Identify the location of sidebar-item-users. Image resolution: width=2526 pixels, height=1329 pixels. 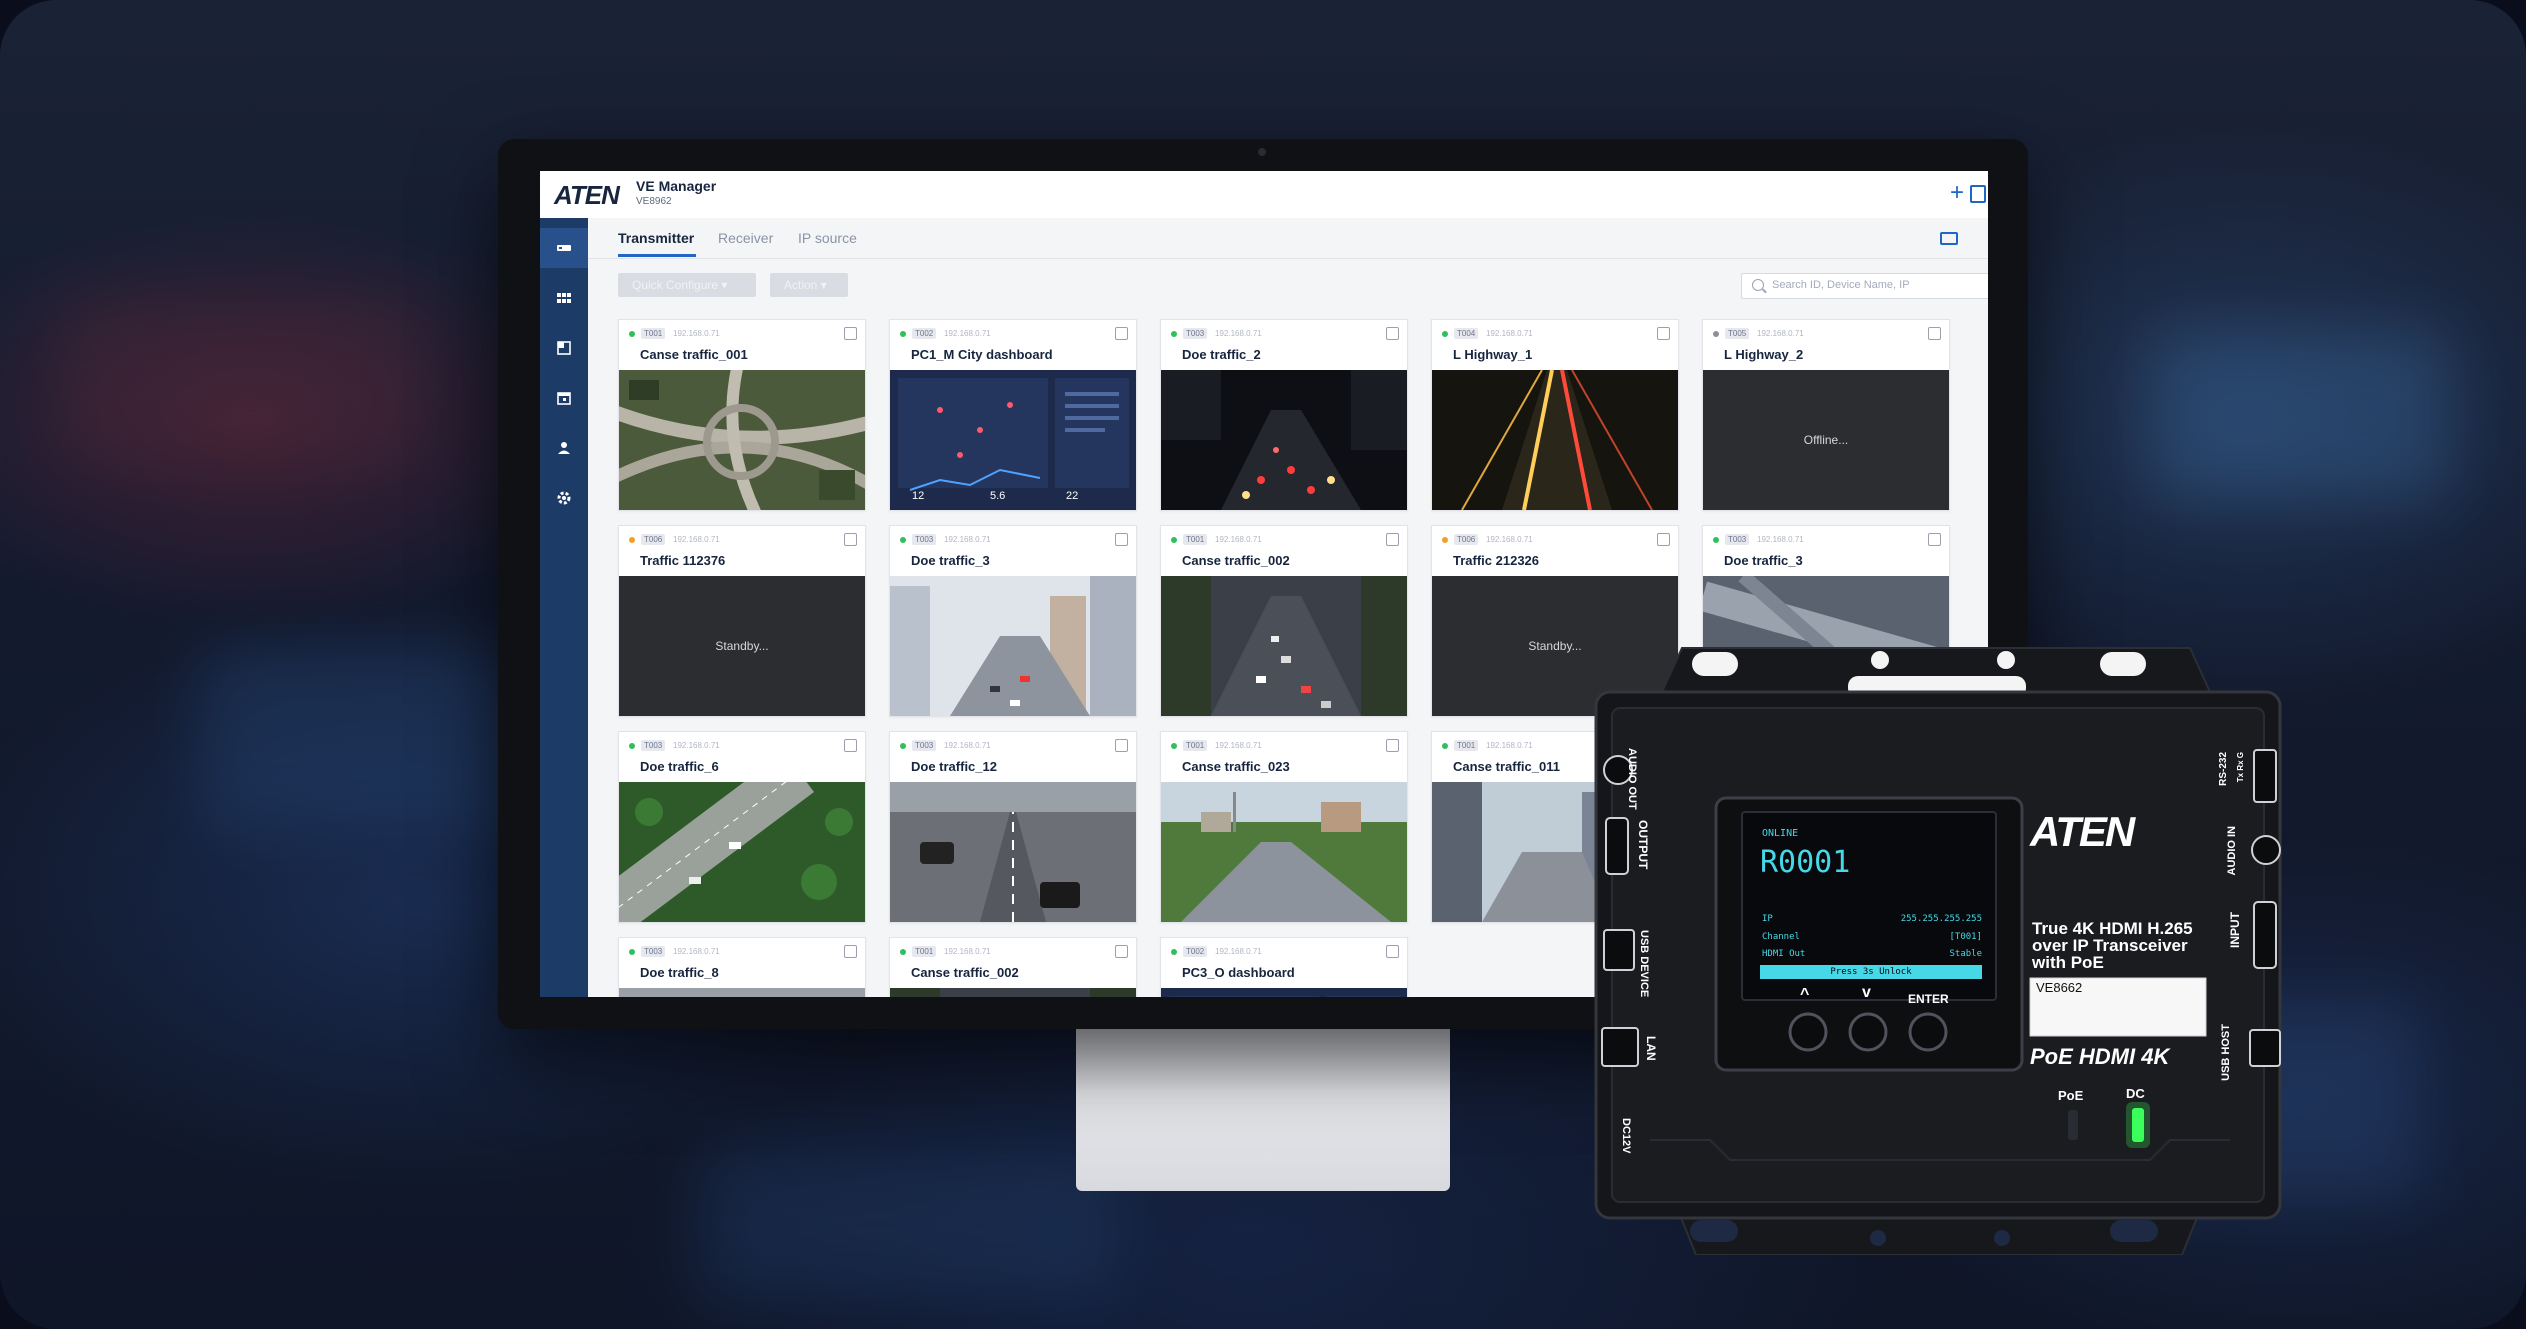
(564, 448).